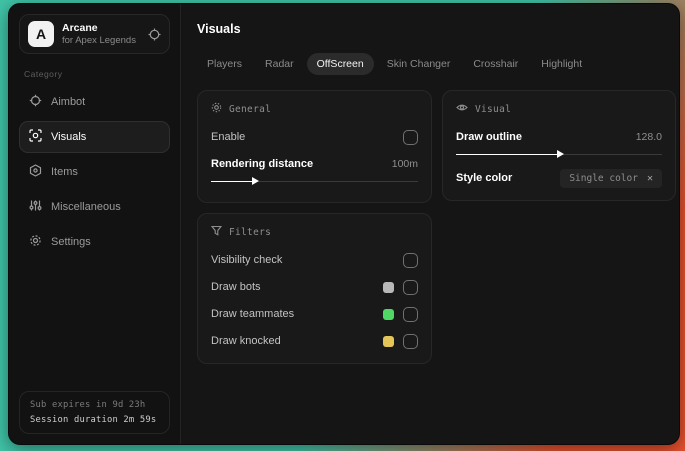 The image size is (685, 451). Describe the element at coordinates (236, 287) in the screenshot. I see `draw-bots-label: Draw bots` at that location.